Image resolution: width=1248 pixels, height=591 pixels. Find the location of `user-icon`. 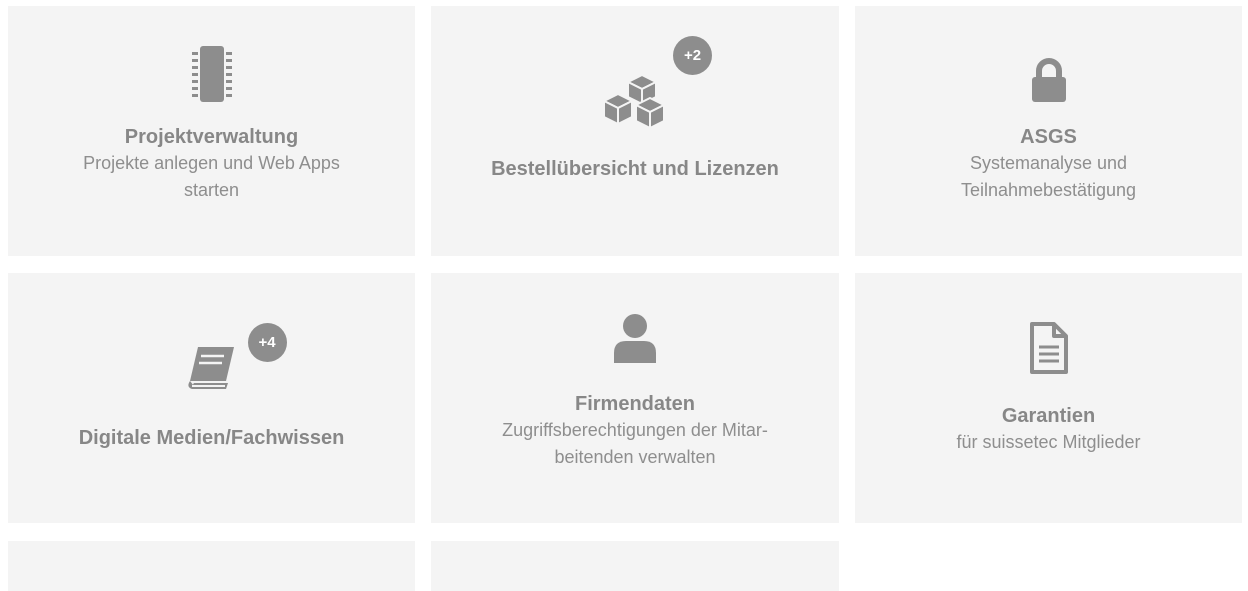

user-icon is located at coordinates (635, 338).